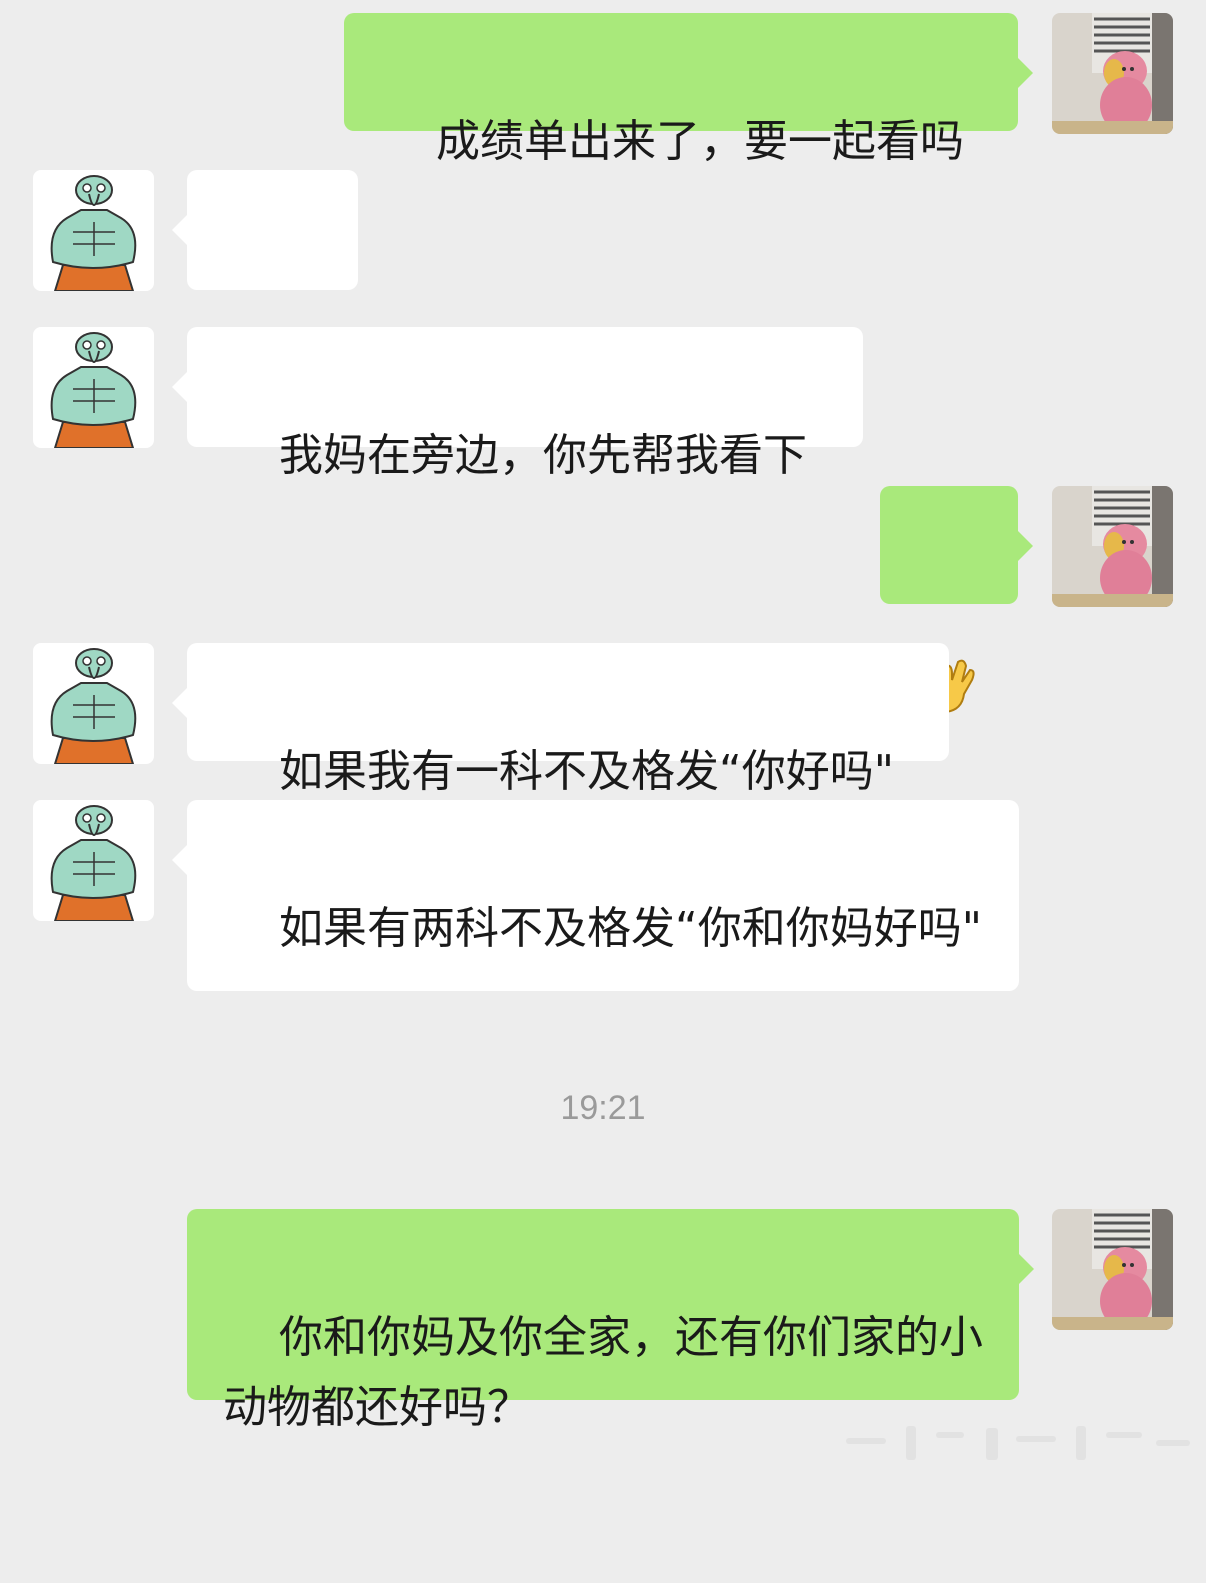 The width and height of the screenshot is (1206, 1583). I want to click on message-text: 如果我有一科不及格发“你好吗", so click(586, 771).